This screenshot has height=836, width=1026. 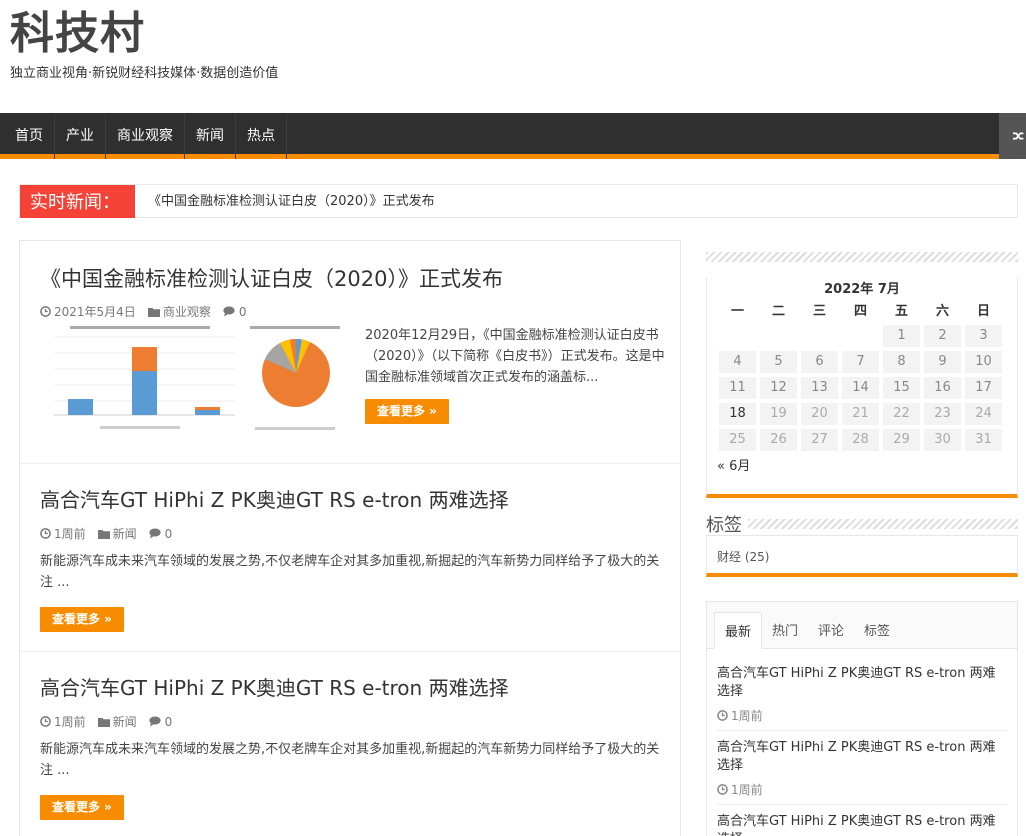 I want to click on shuffle-icon, so click(x=1018, y=136).